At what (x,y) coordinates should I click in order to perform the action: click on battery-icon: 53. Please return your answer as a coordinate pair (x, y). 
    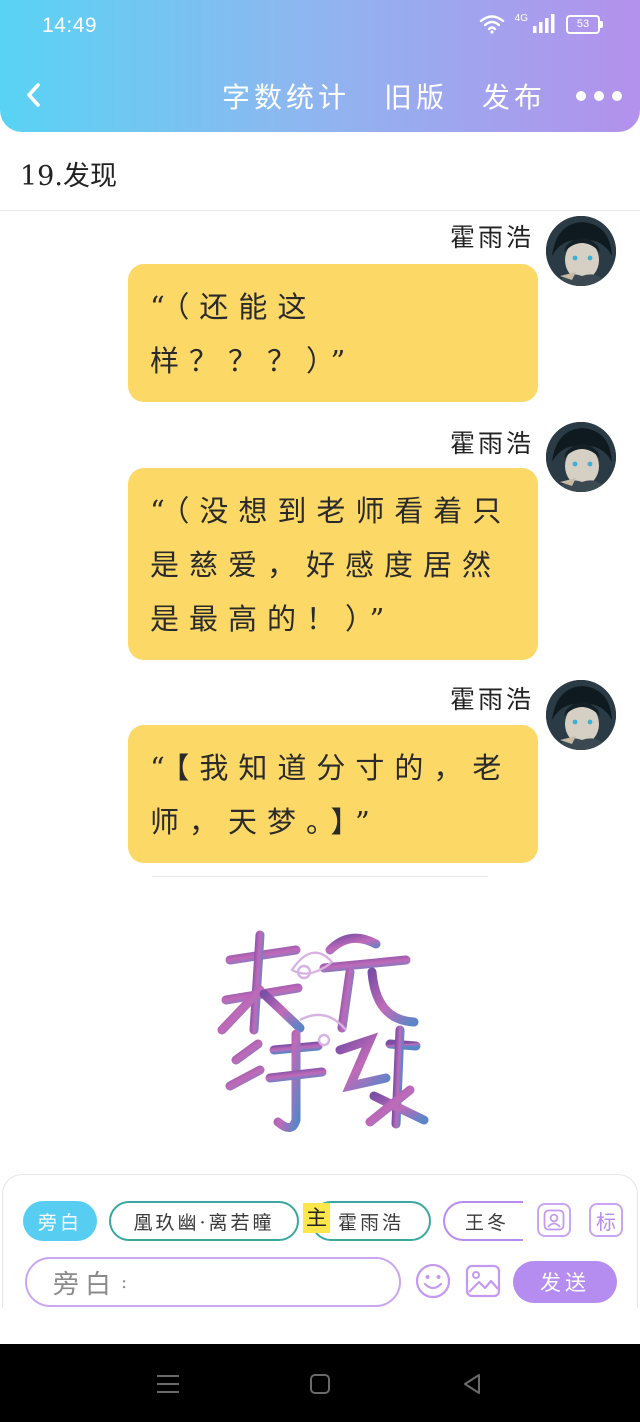
    Looking at the image, I should click on (584, 24).